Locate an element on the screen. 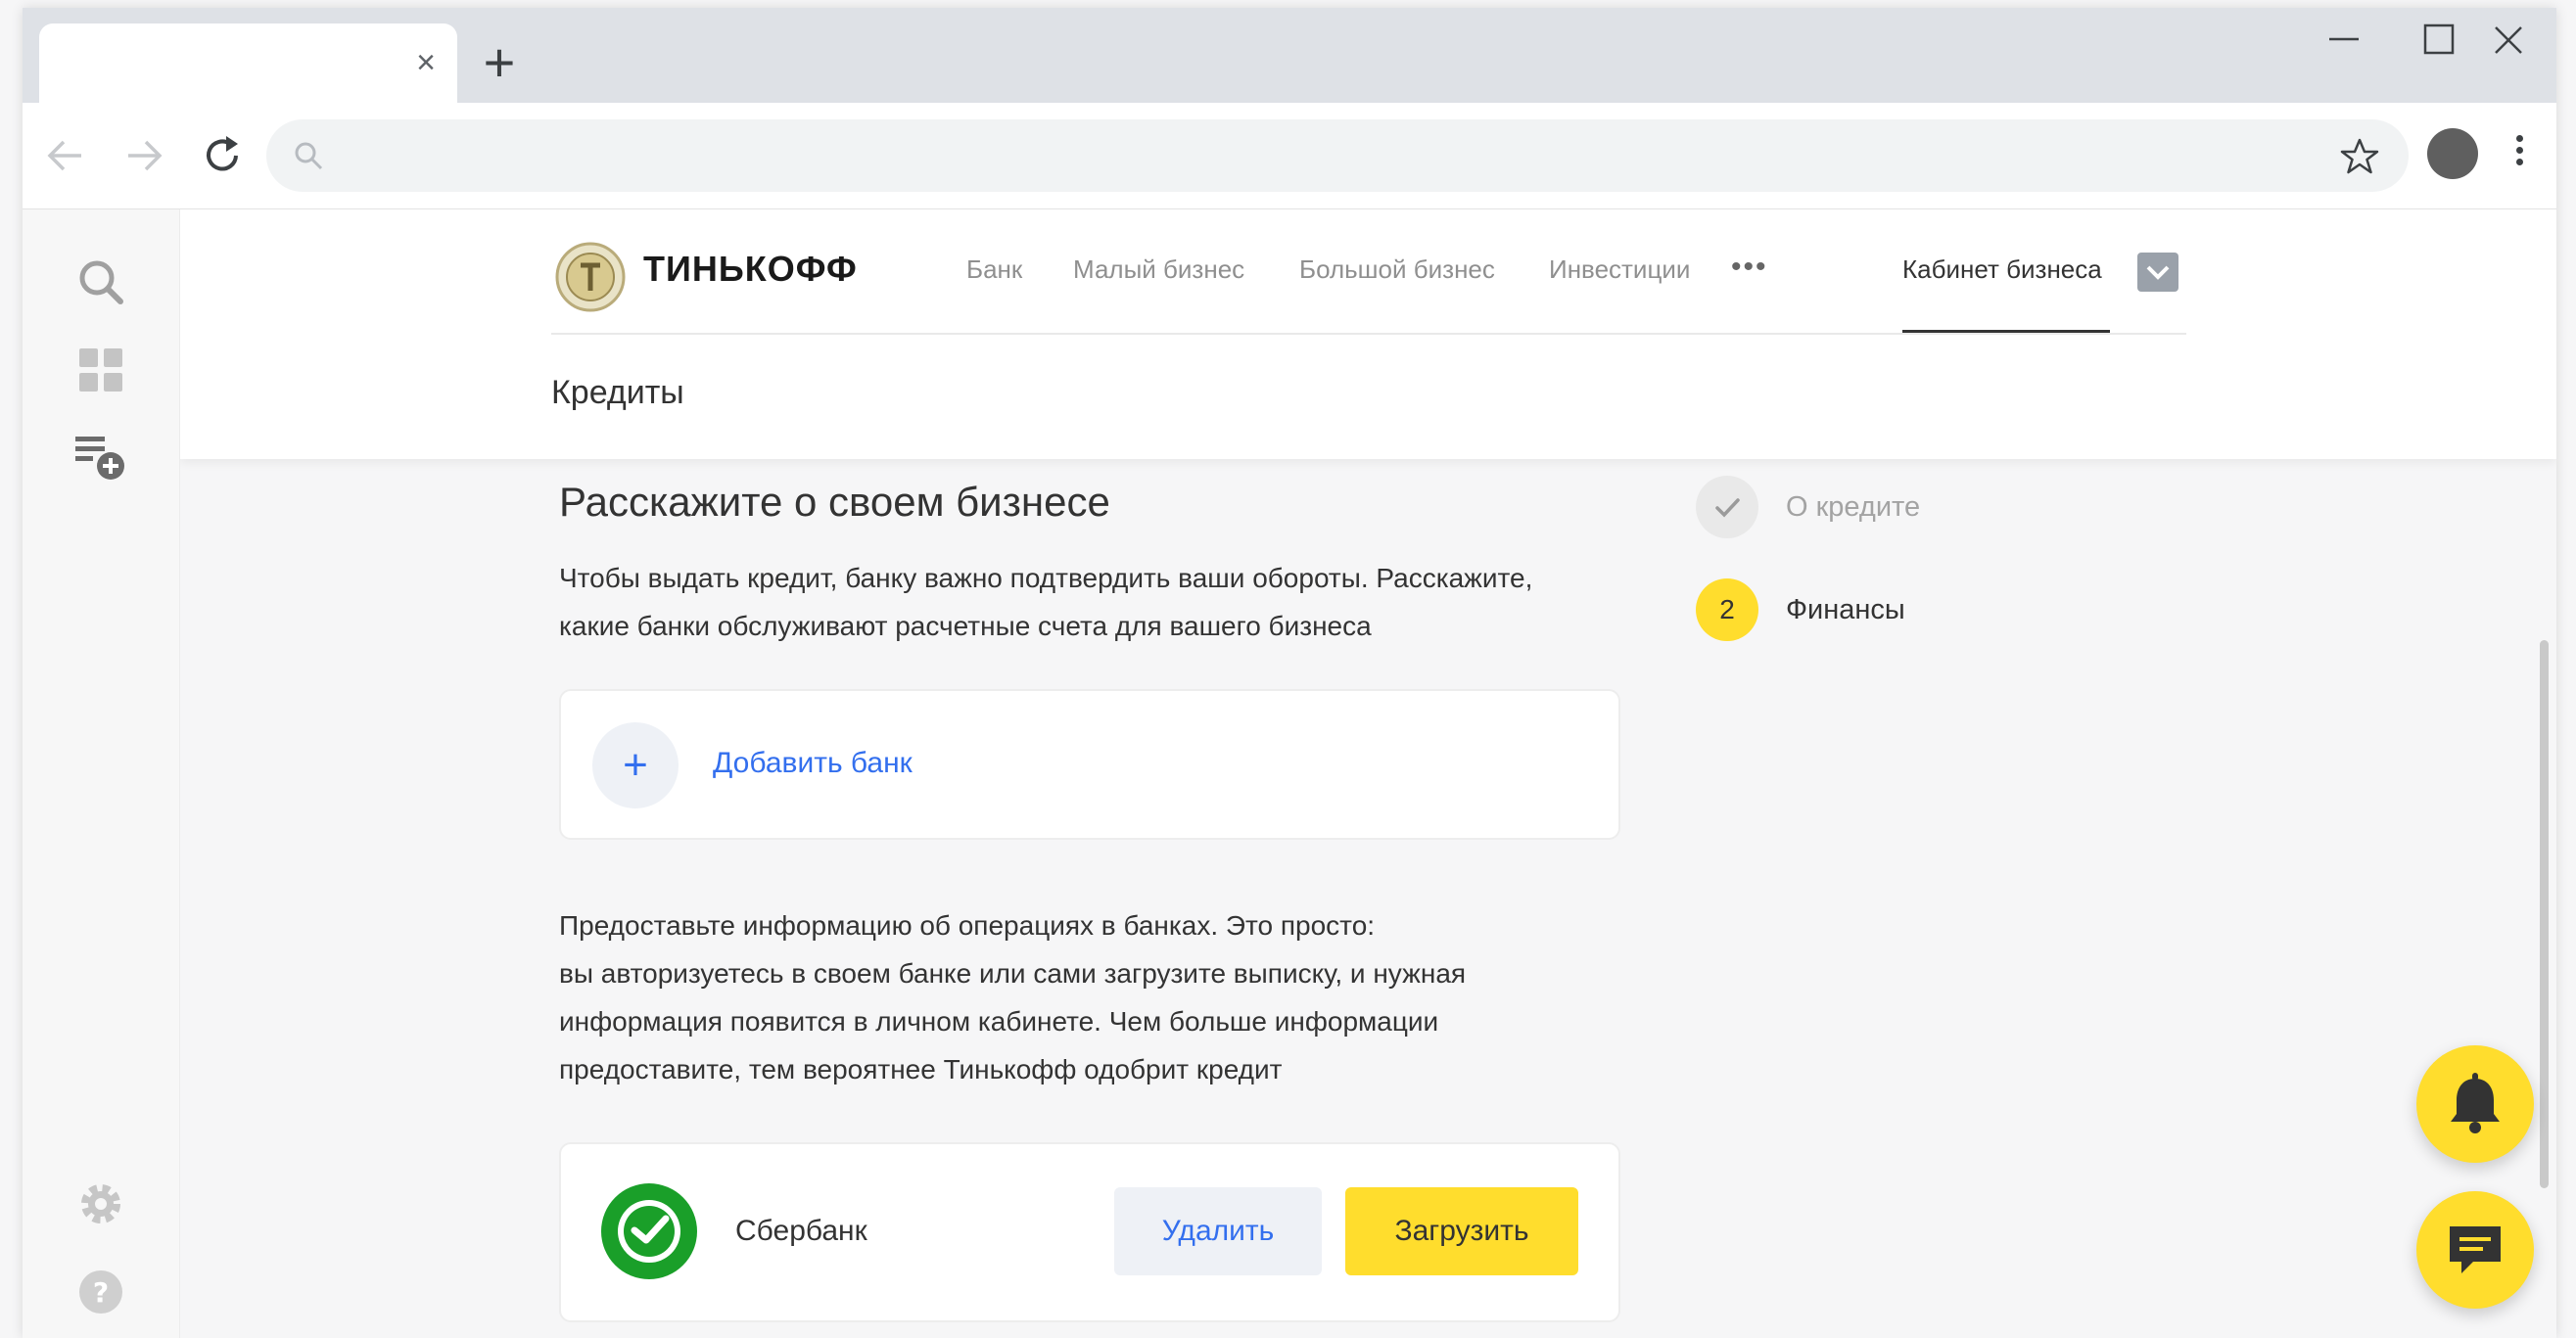  step-number-badge: 2 is located at coordinates (1727, 609).